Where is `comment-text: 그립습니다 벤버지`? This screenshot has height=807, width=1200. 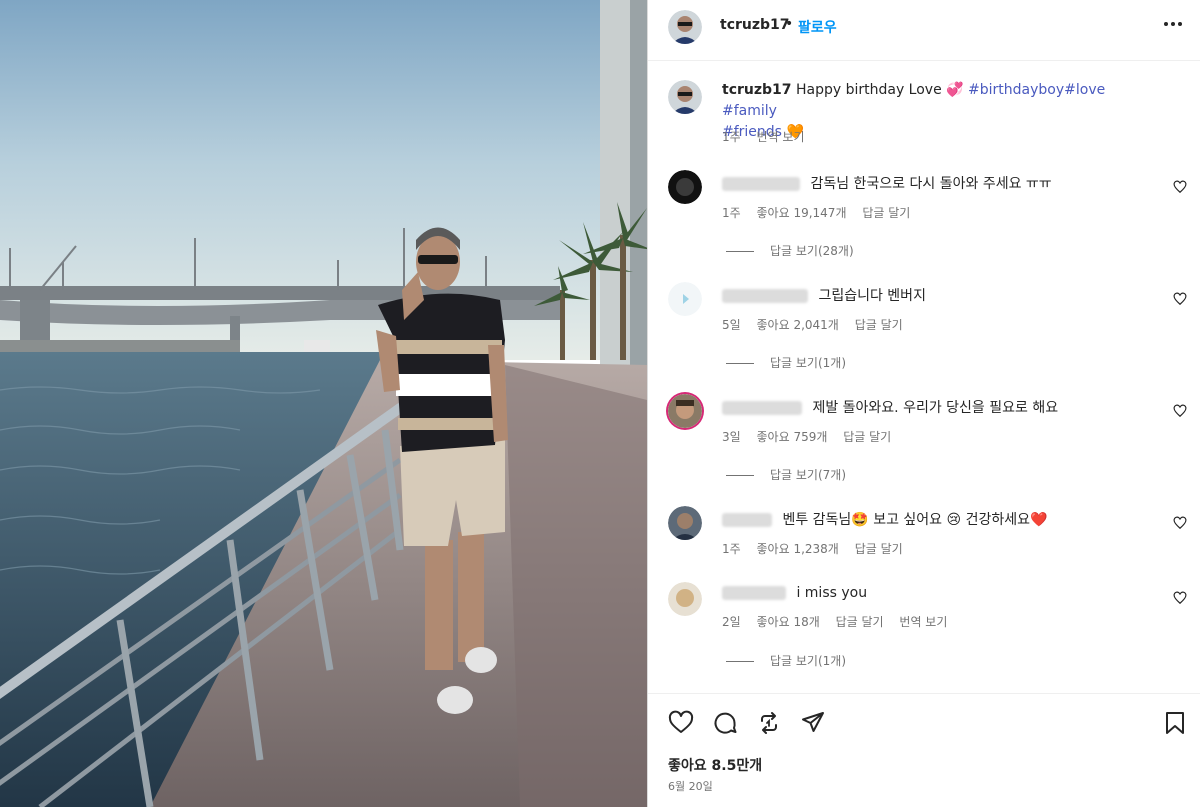
comment-text: 그립습니다 벤버지 is located at coordinates (872, 296).